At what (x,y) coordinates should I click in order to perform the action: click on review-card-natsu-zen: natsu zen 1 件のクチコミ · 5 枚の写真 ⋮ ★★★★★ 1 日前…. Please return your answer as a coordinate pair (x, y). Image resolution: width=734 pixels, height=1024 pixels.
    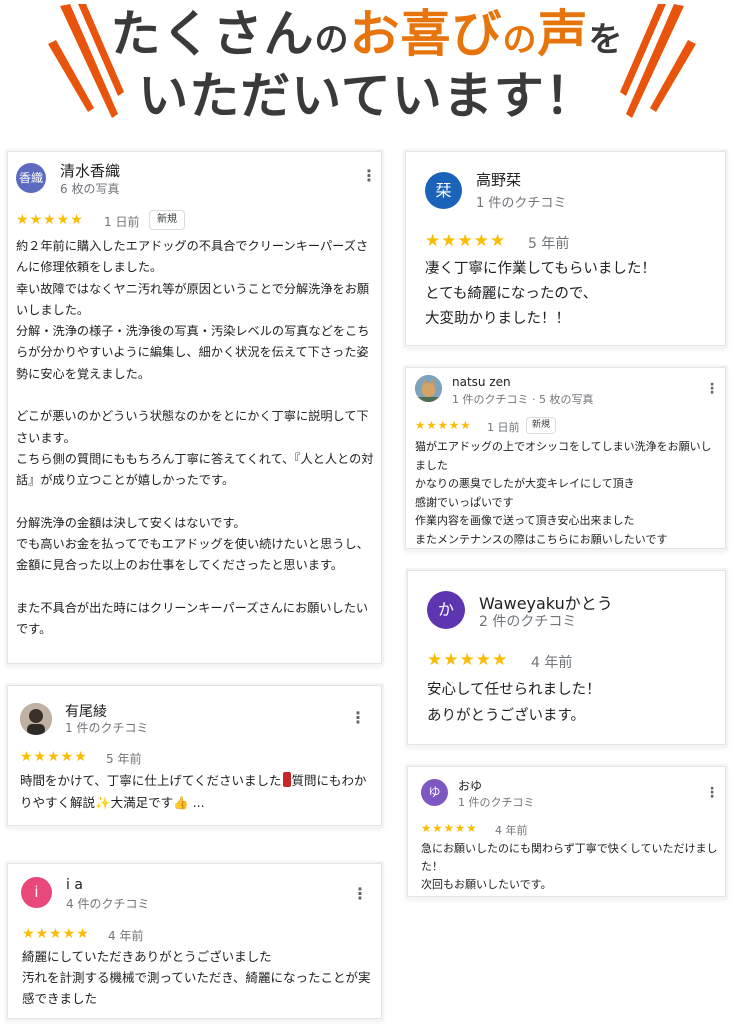
    Looking at the image, I should click on (565, 458).